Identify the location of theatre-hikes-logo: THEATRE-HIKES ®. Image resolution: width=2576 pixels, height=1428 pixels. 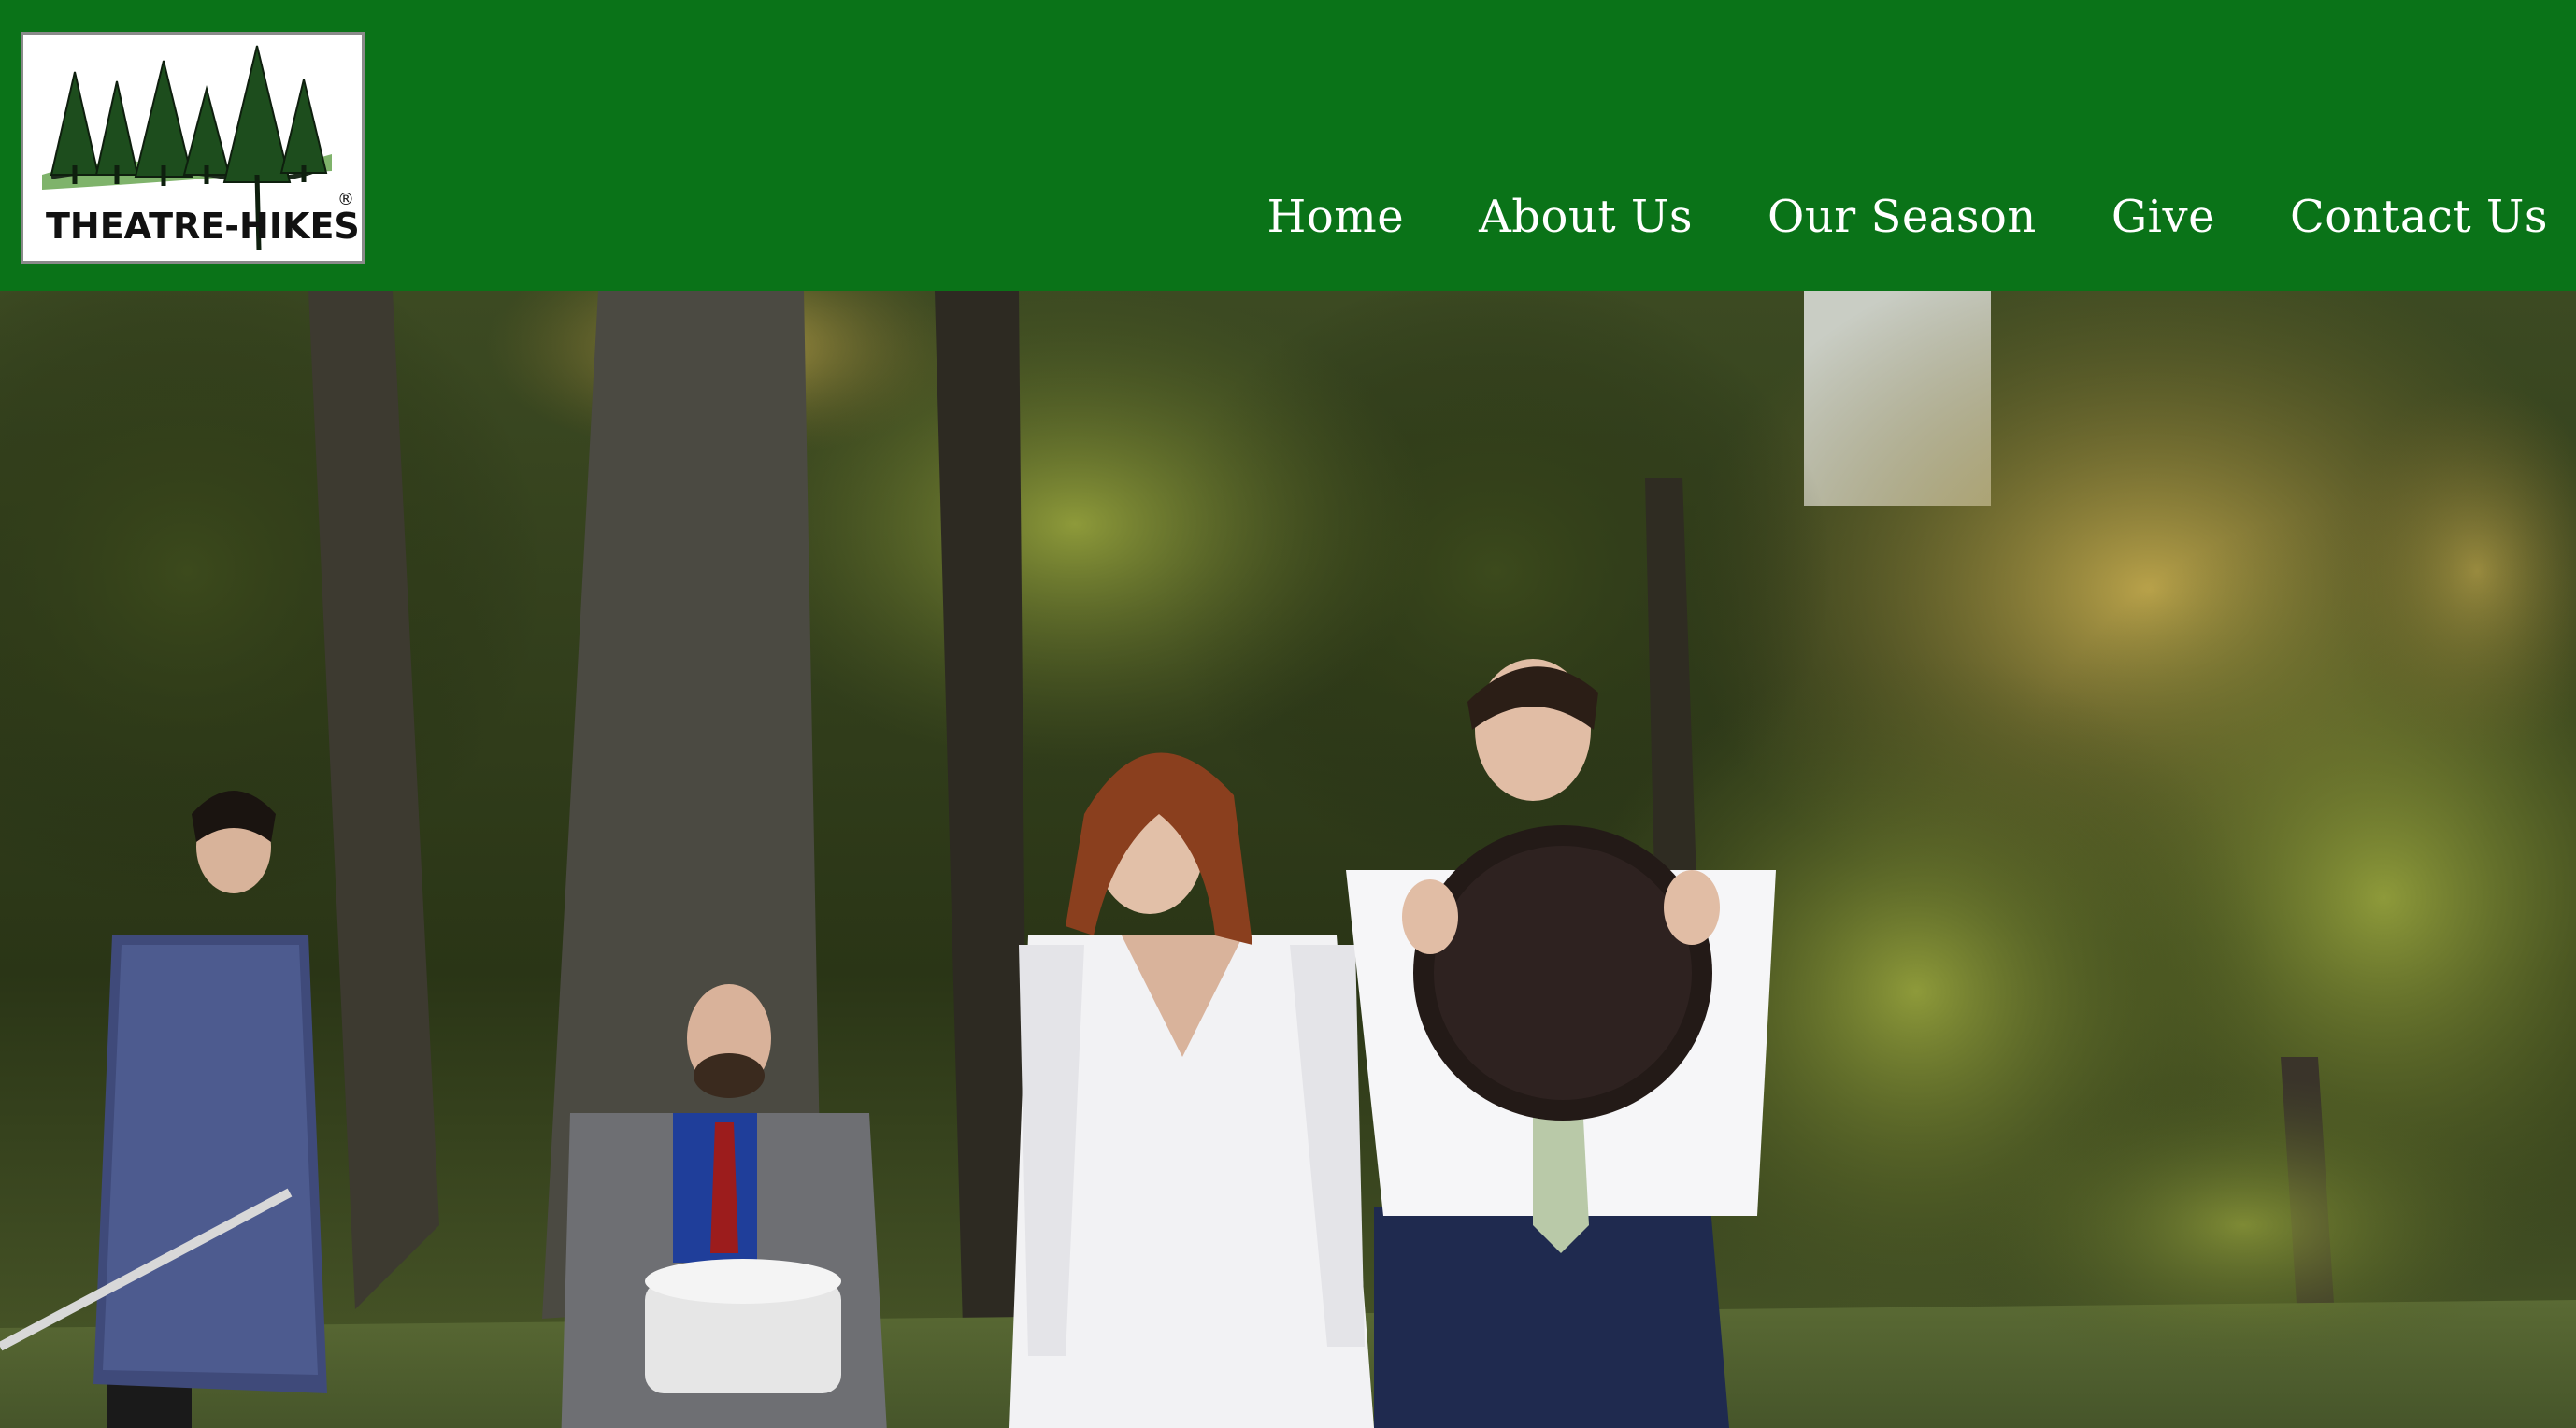
(193, 148).